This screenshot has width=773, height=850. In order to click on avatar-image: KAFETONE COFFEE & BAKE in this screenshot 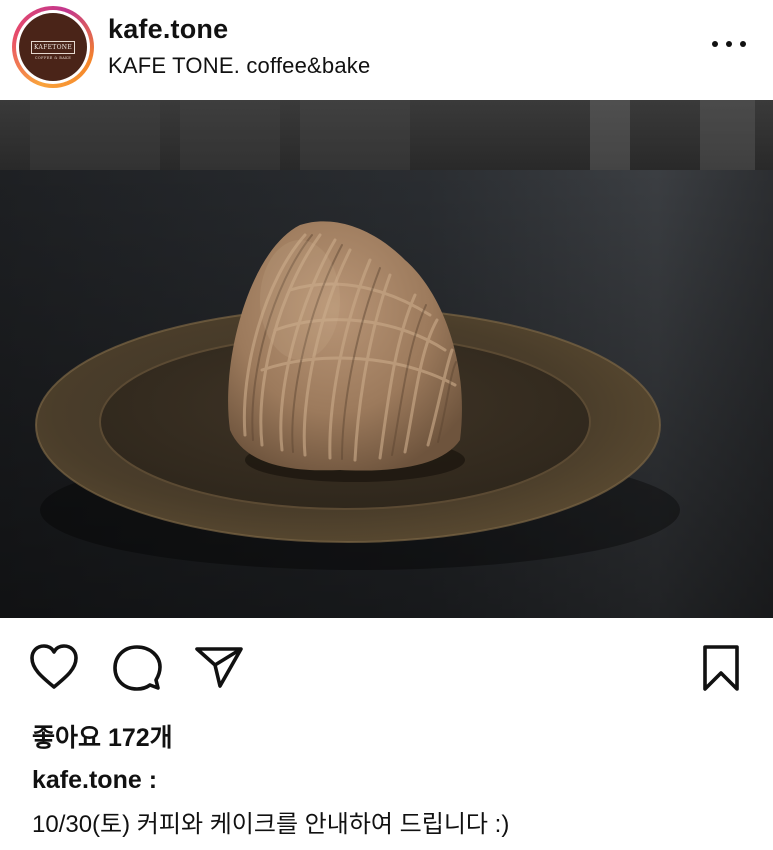, I will do `click(53, 47)`.